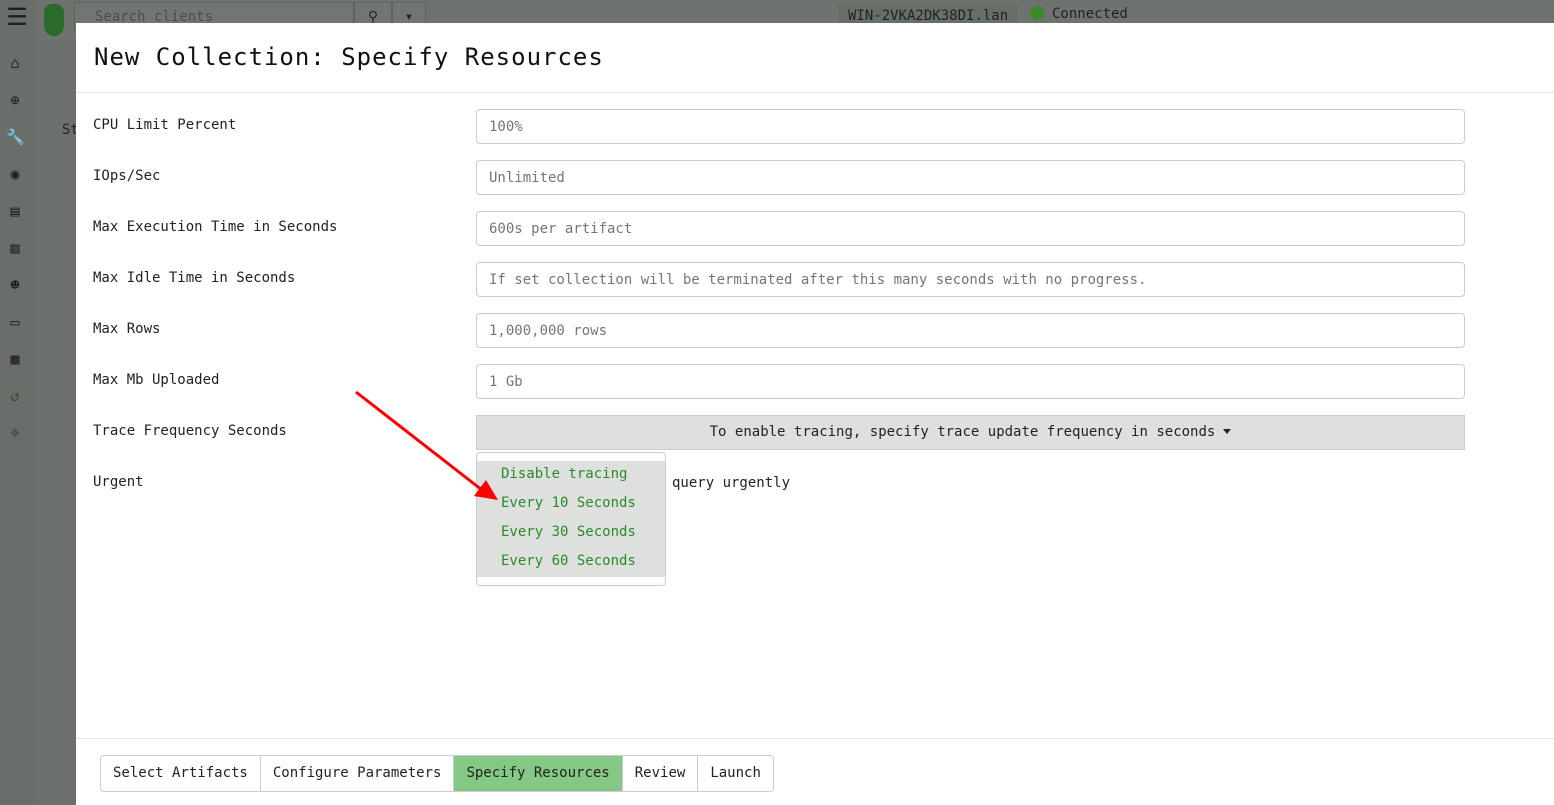 Image resolution: width=1554 pixels, height=805 pixels. I want to click on field-label: Urgent, so click(118, 482).